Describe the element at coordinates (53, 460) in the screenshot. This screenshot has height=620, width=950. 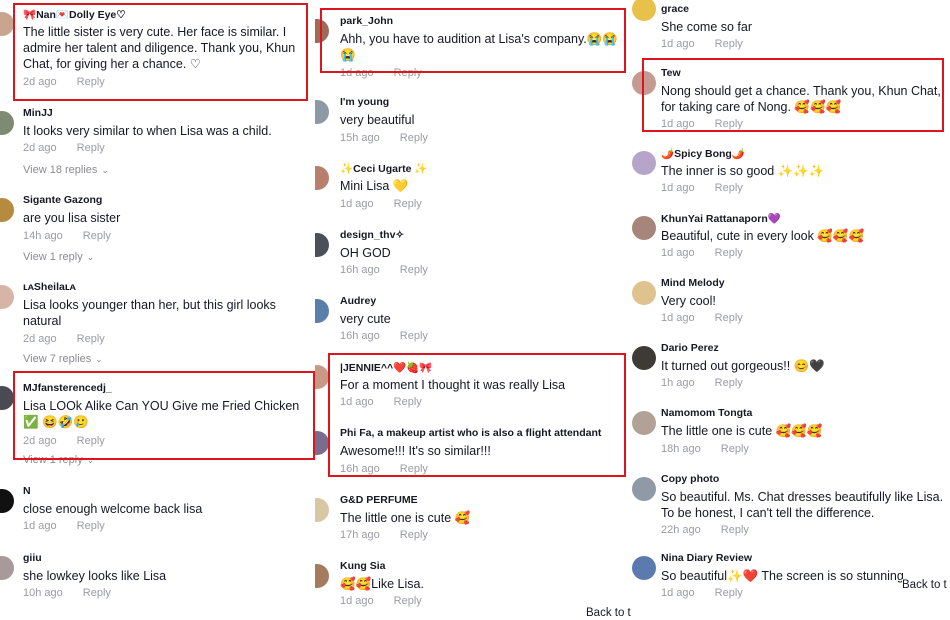
I see `view-replies-label: View 1 reply` at that location.